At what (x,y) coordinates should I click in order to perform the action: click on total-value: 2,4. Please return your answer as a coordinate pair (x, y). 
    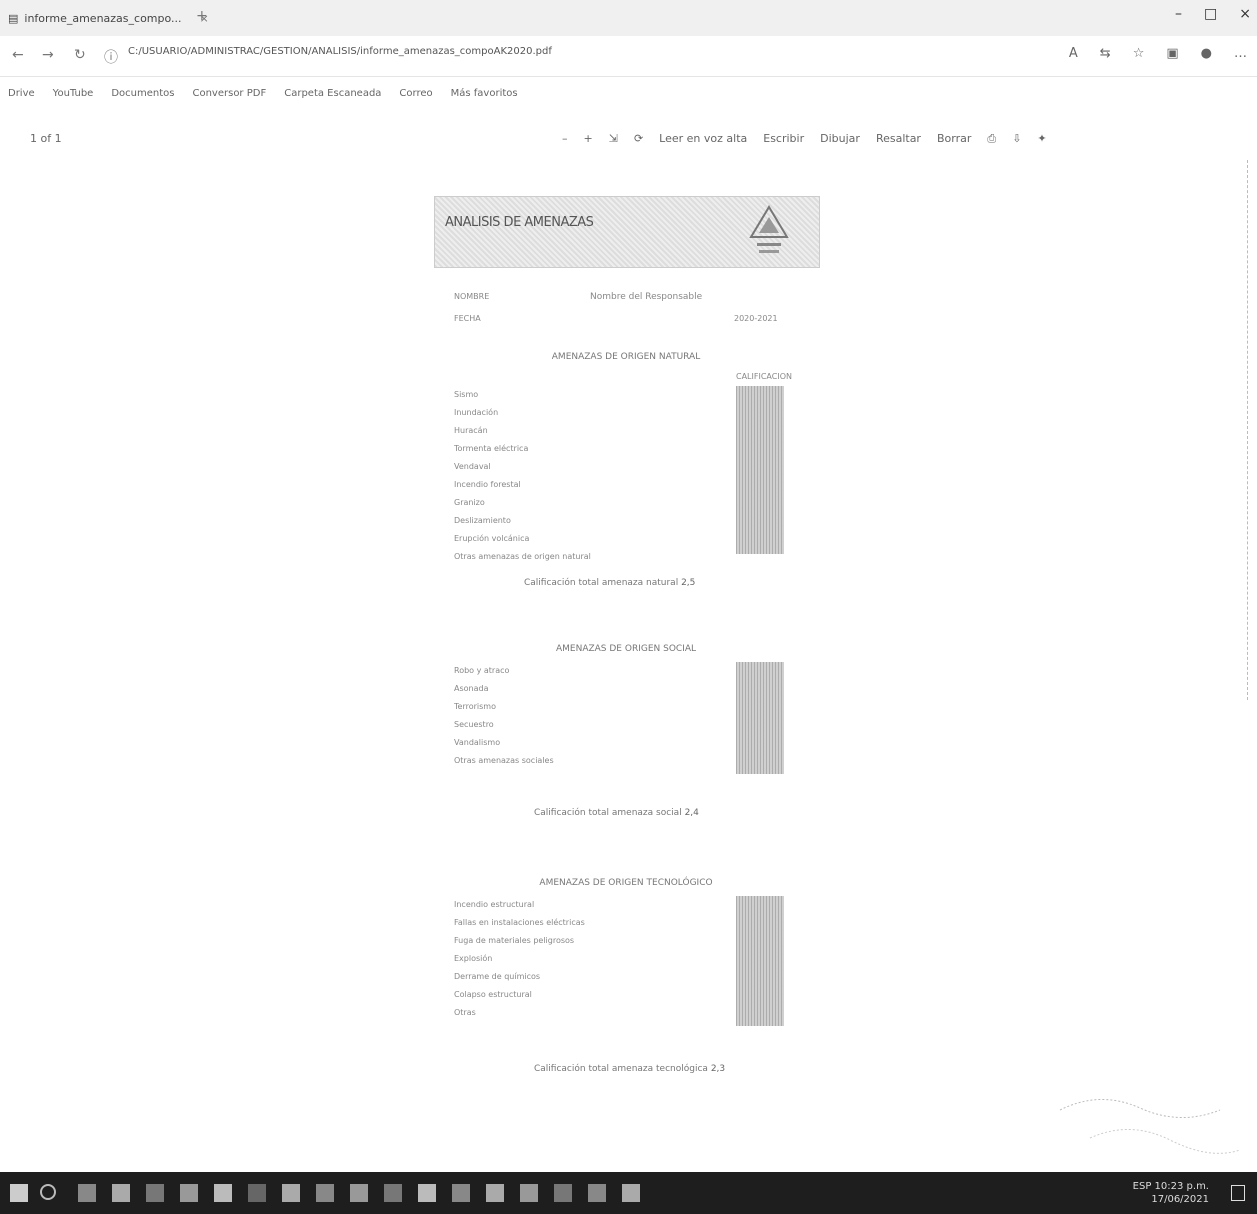
    Looking at the image, I should click on (691, 813).